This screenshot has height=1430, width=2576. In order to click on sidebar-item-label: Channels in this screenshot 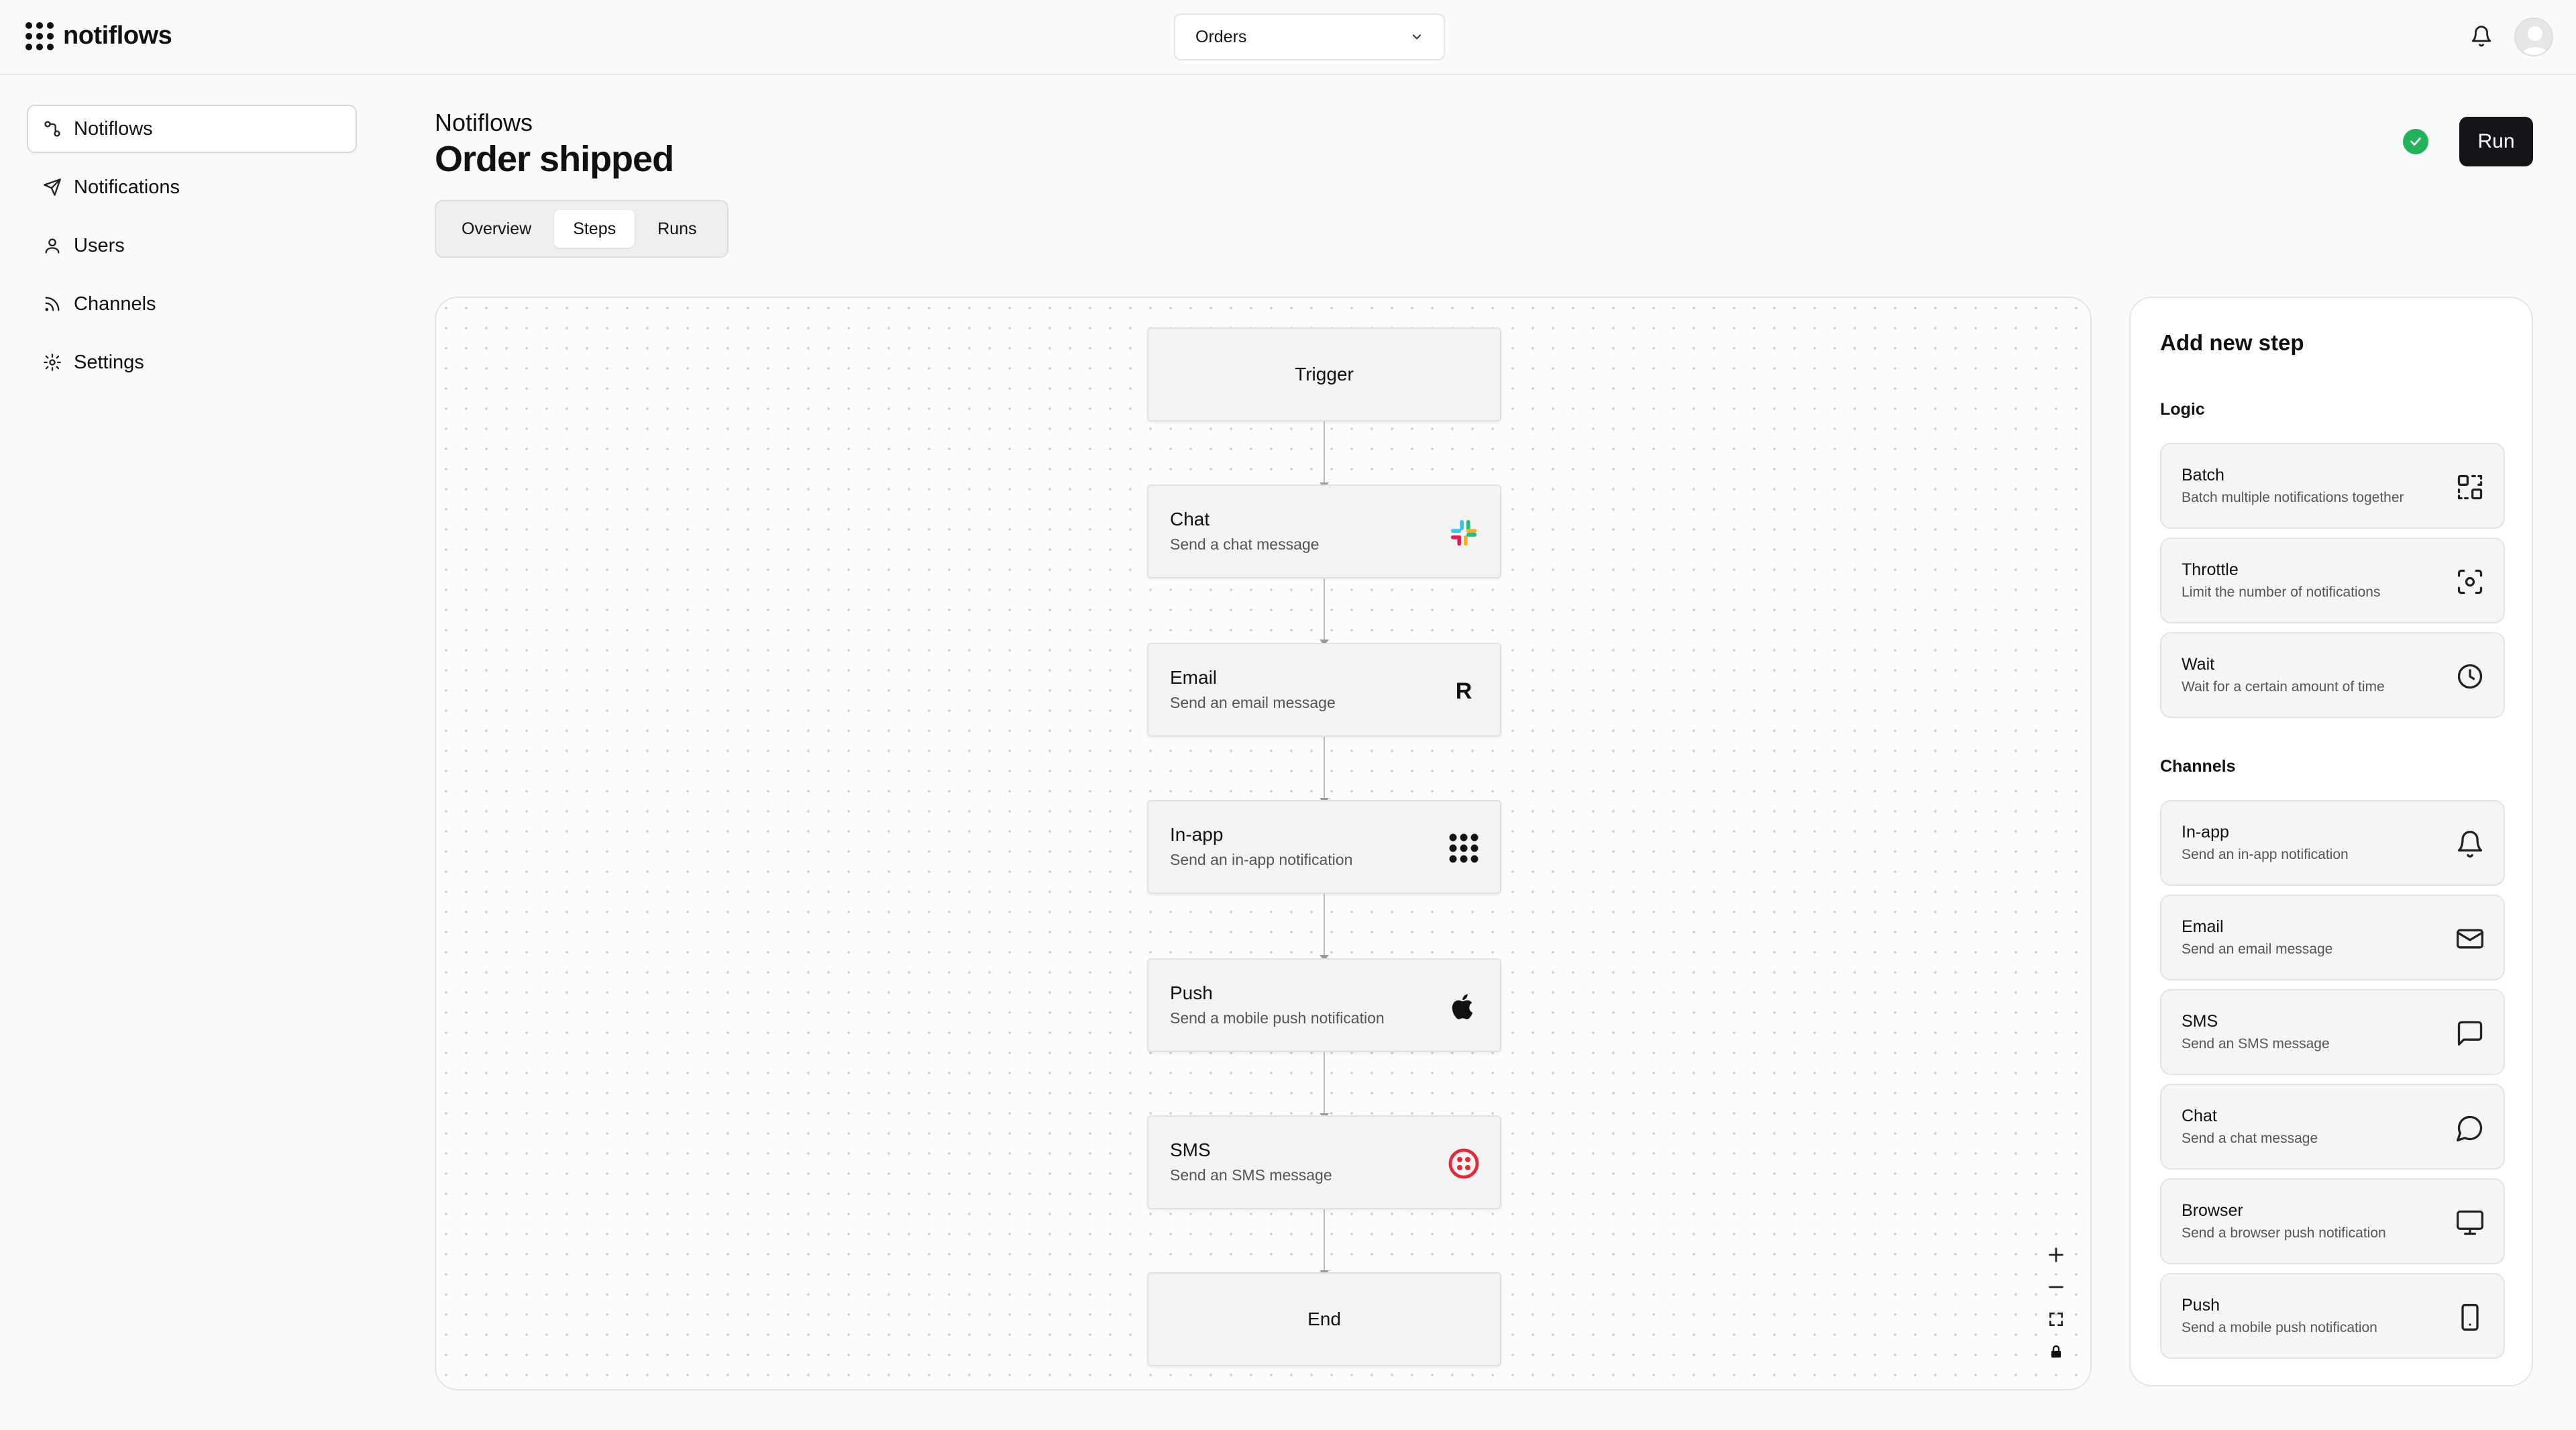, I will do `click(115, 304)`.